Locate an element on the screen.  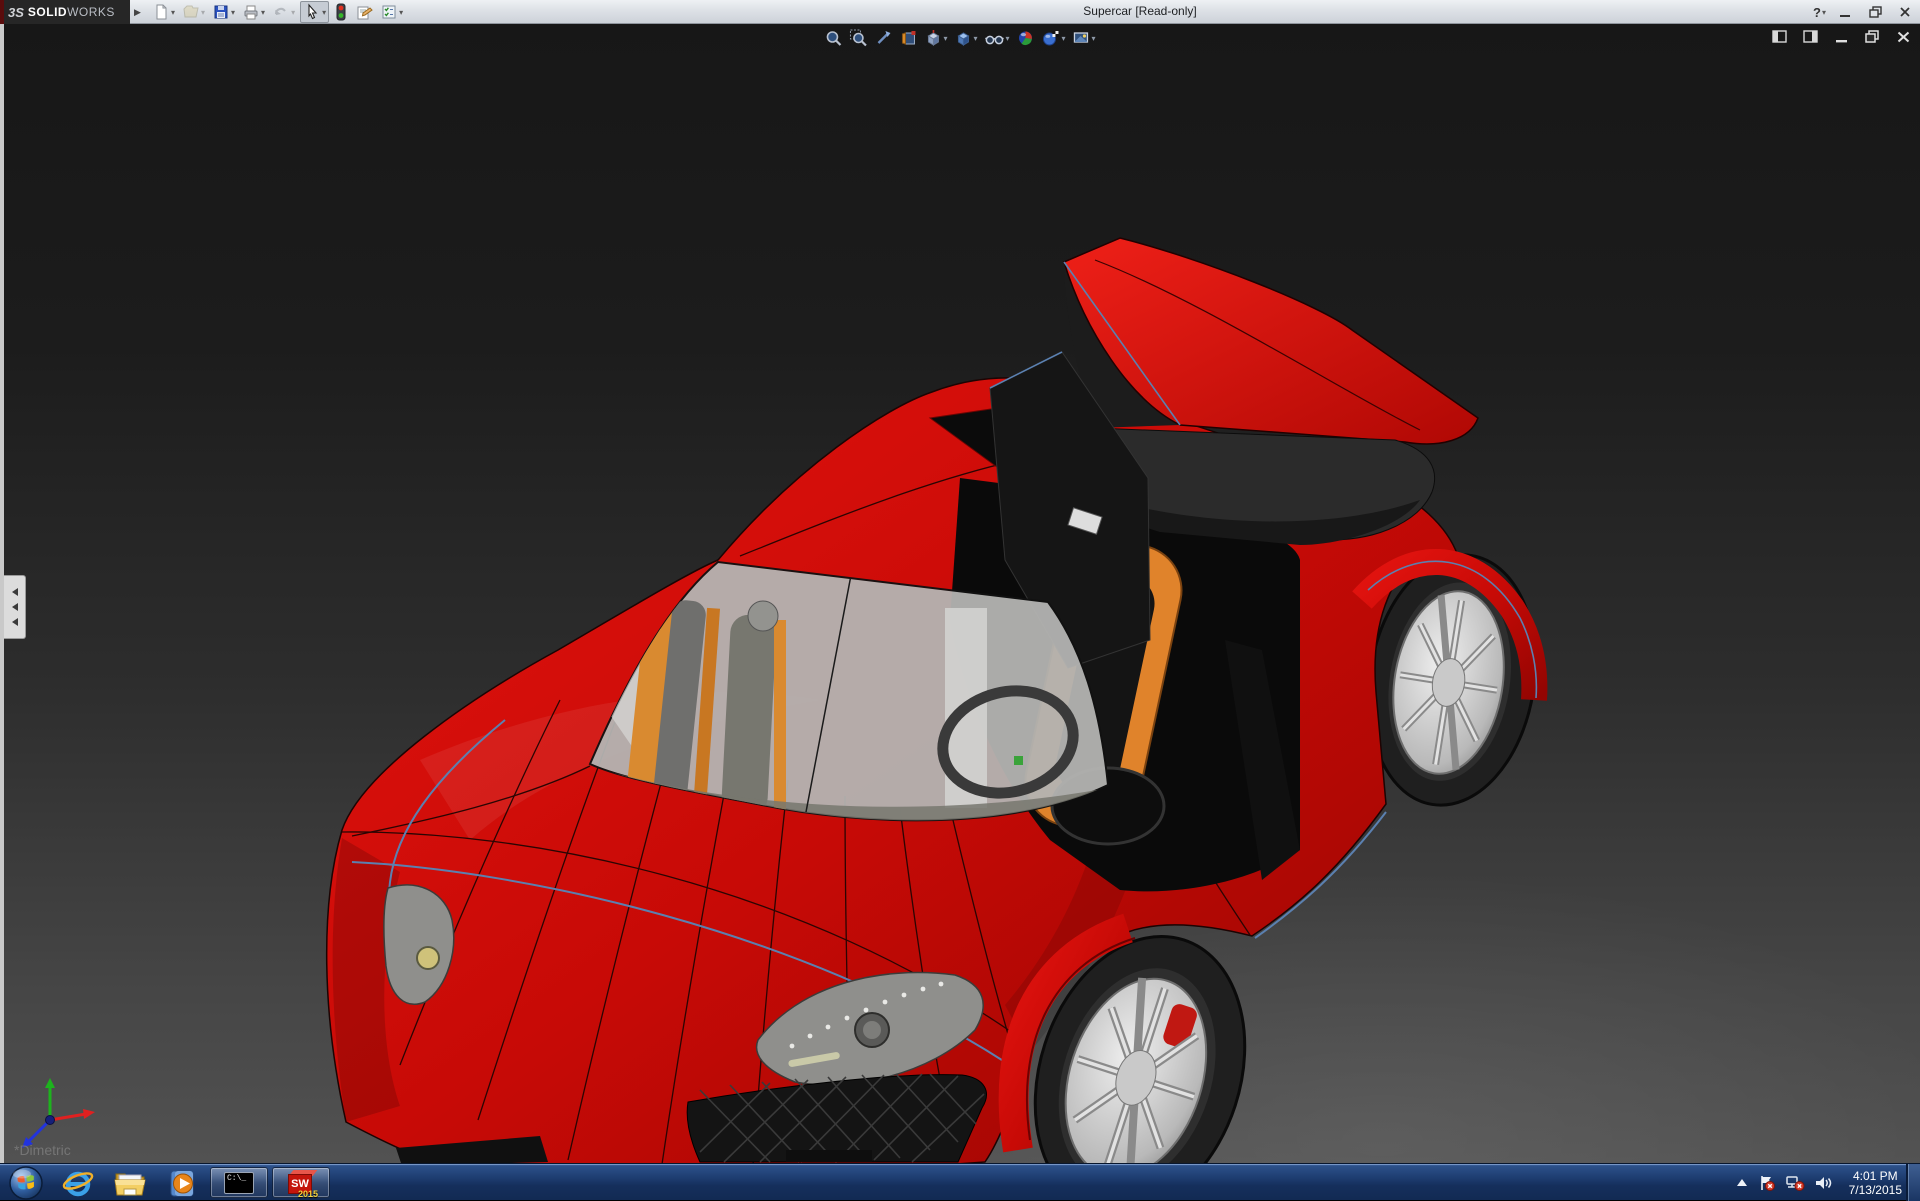
zoom-to-fit-icon is located at coordinates (834, 38).